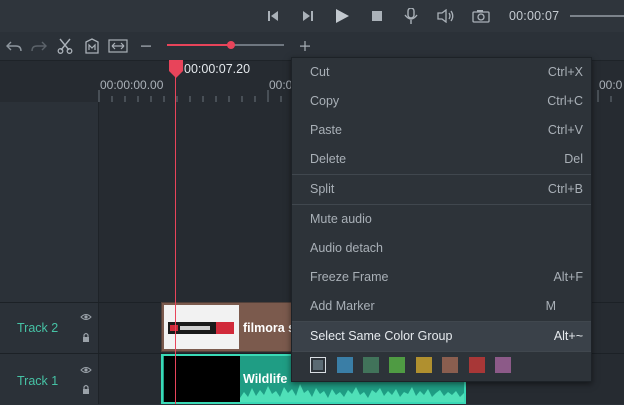 Image resolution: width=624 pixels, height=405 pixels. What do you see at coordinates (397, 365) in the screenshot?
I see `color-swatch-green` at bounding box center [397, 365].